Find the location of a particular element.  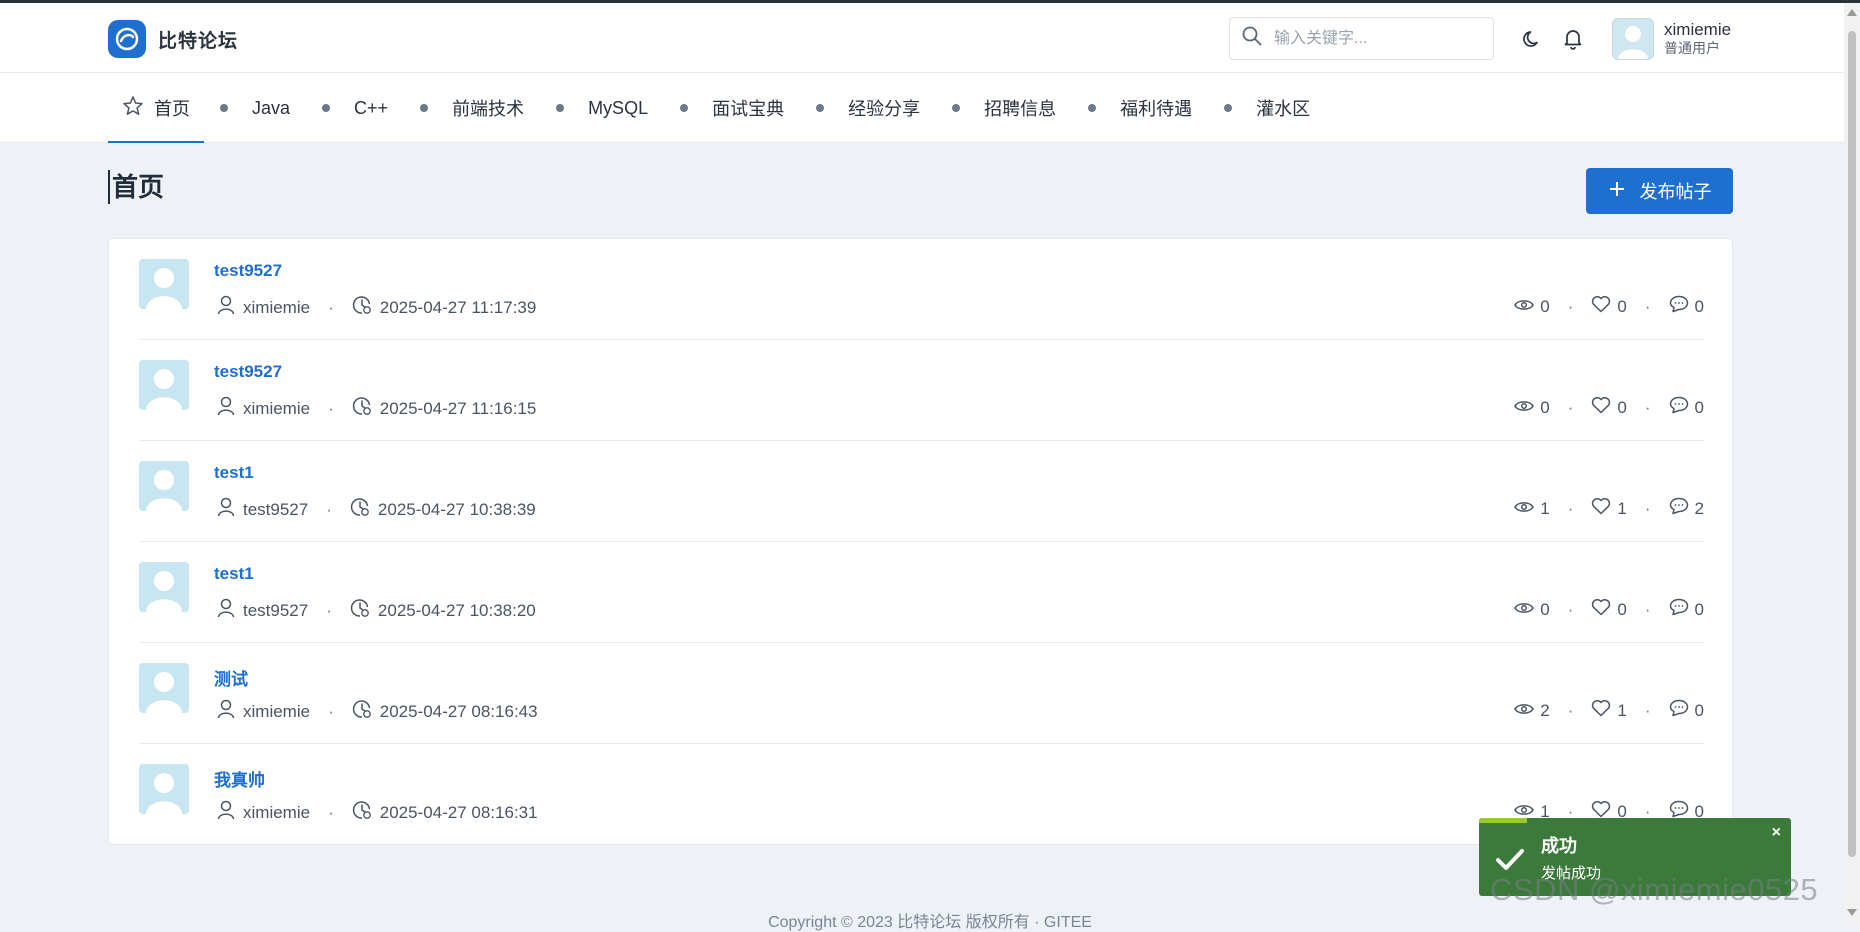

nav-item-interview: 面试宝典 is located at coordinates (732, 108).